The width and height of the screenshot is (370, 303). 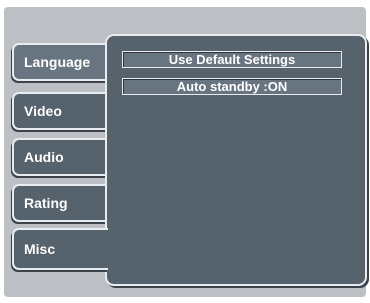 What do you see at coordinates (40, 249) in the screenshot?
I see `tab-label: Misc` at bounding box center [40, 249].